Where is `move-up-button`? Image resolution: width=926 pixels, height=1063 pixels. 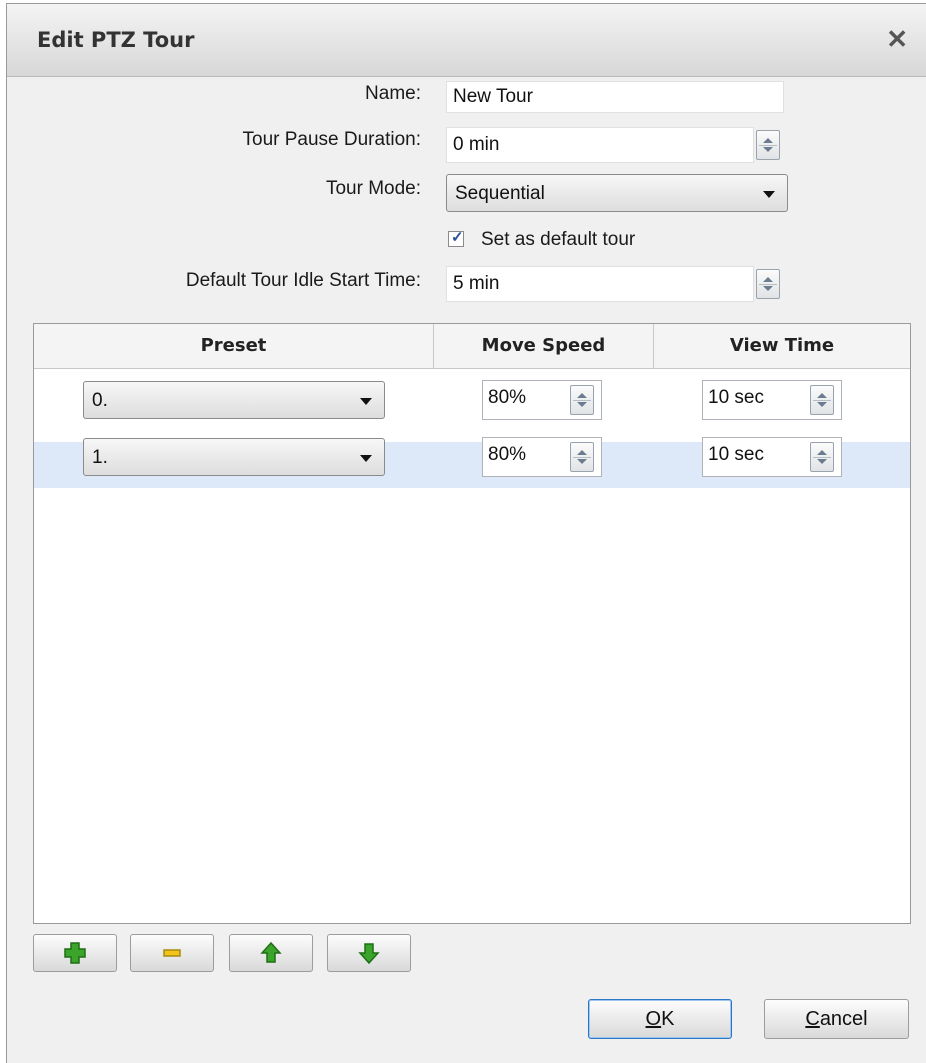 move-up-button is located at coordinates (271, 953).